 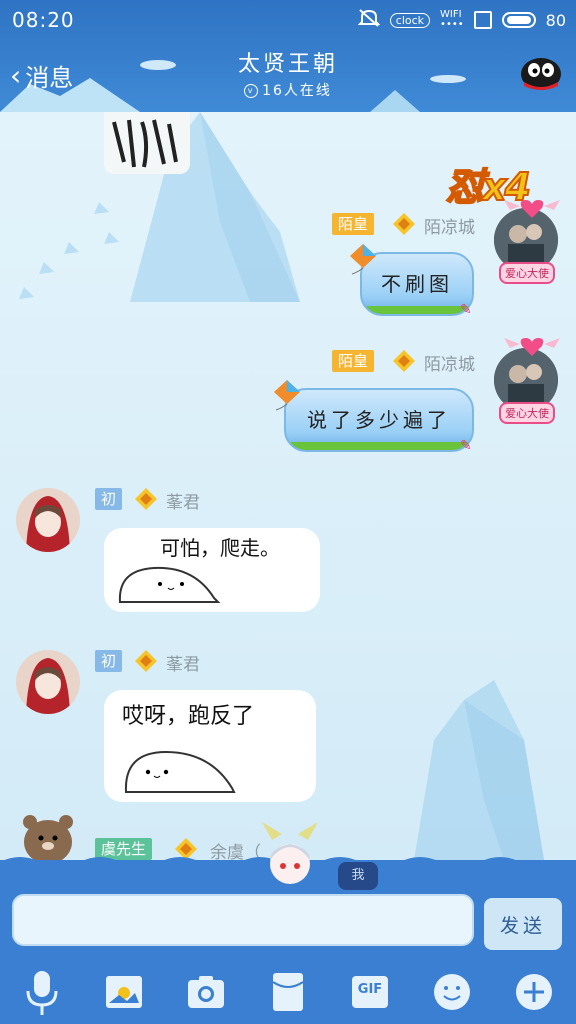 What do you see at coordinates (541, 72) in the screenshot?
I see `group-profile-icon` at bounding box center [541, 72].